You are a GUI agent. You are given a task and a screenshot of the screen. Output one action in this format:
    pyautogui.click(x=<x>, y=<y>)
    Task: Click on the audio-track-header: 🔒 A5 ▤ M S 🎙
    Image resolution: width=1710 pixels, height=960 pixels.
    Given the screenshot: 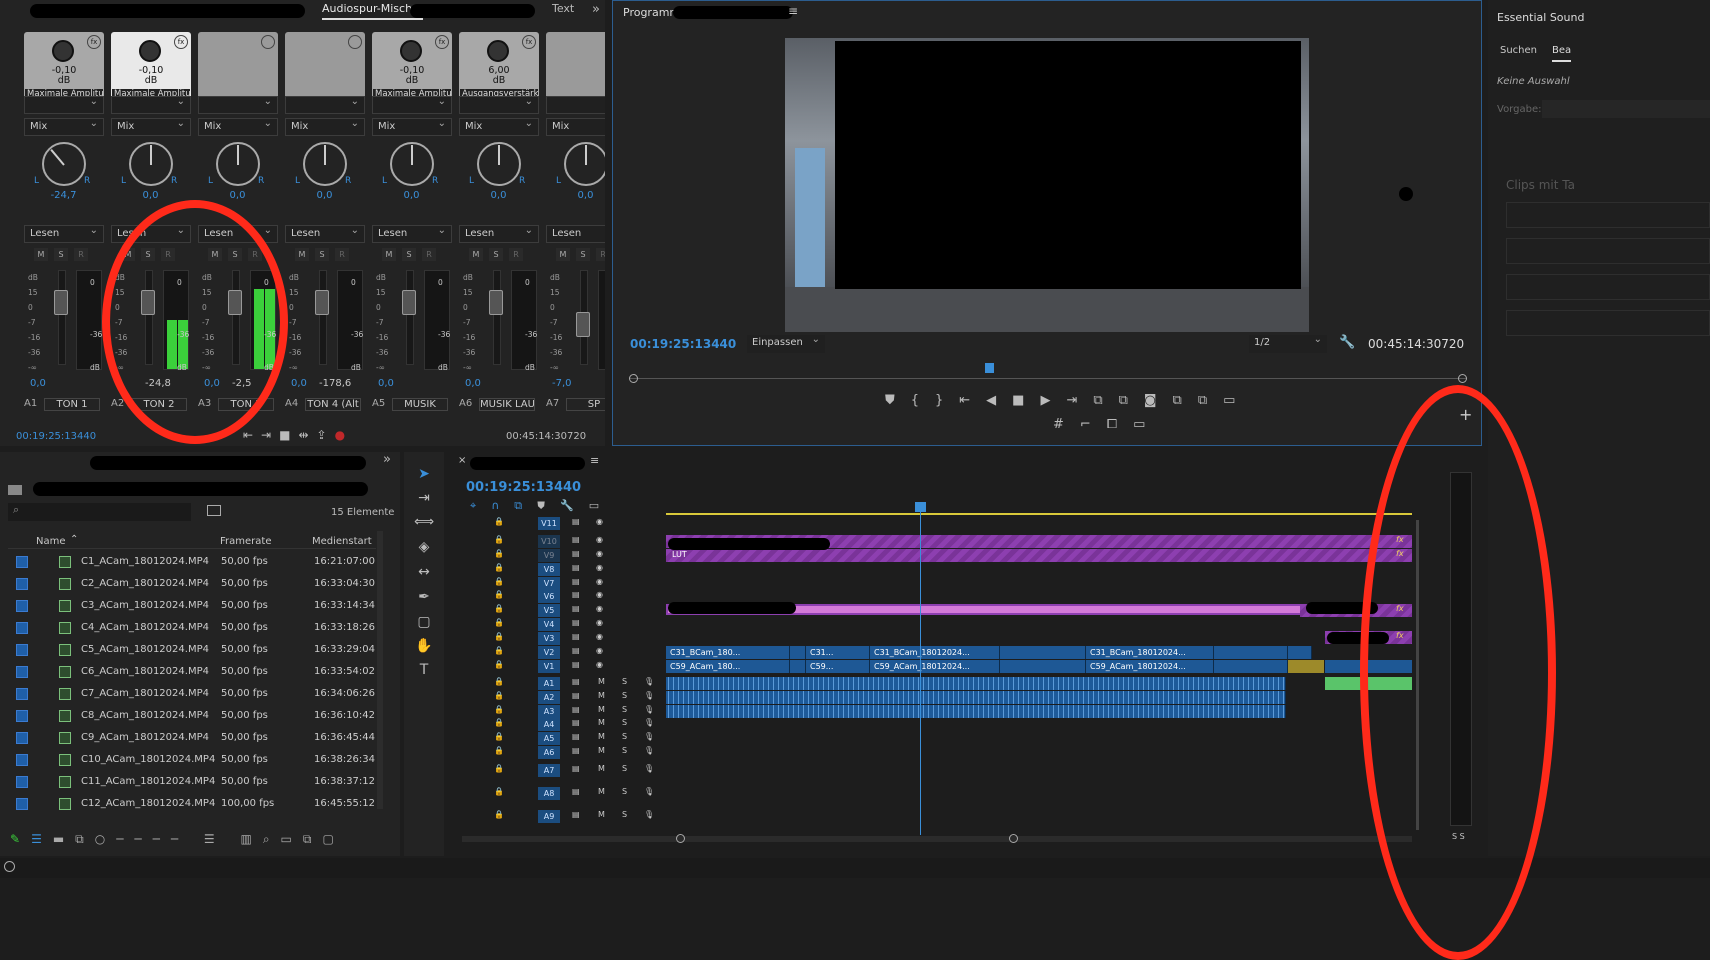 What is the action you would take?
    pyautogui.click(x=576, y=738)
    